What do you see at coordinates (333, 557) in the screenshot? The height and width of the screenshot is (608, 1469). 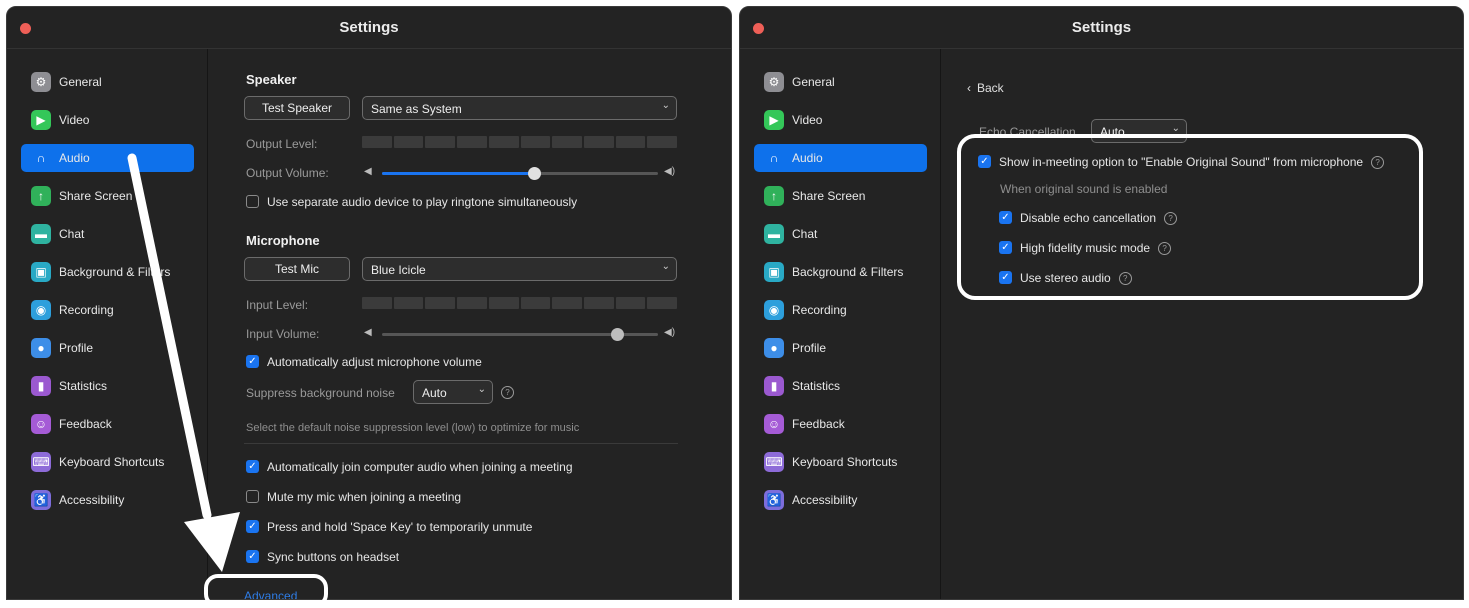 I see `option-label: Sync buttons on headset` at bounding box center [333, 557].